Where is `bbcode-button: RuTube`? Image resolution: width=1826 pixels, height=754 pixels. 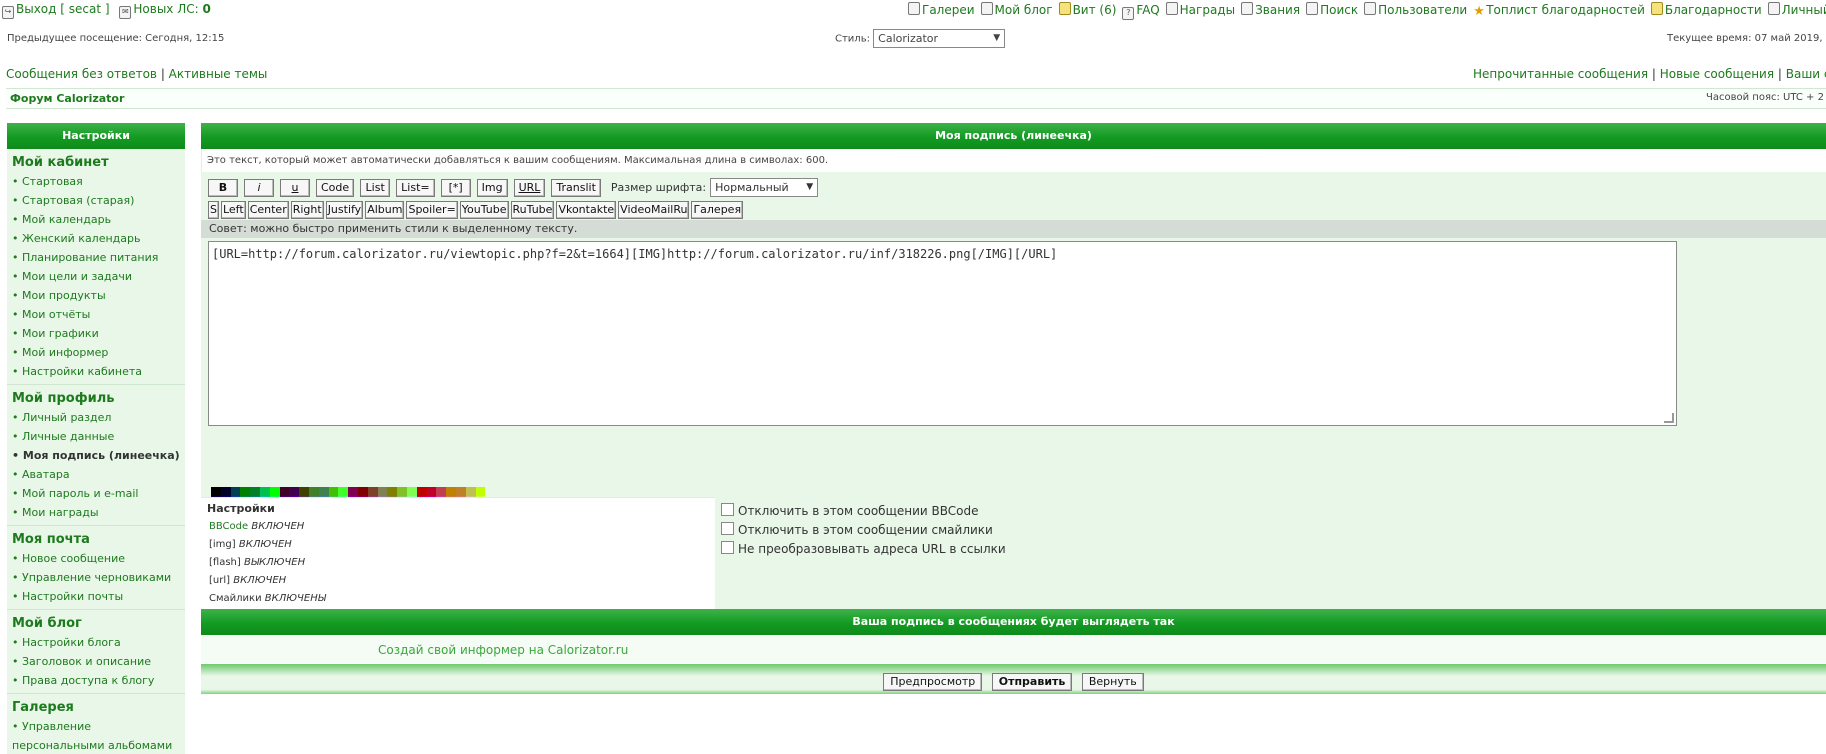 bbcode-button: RuTube is located at coordinates (532, 210).